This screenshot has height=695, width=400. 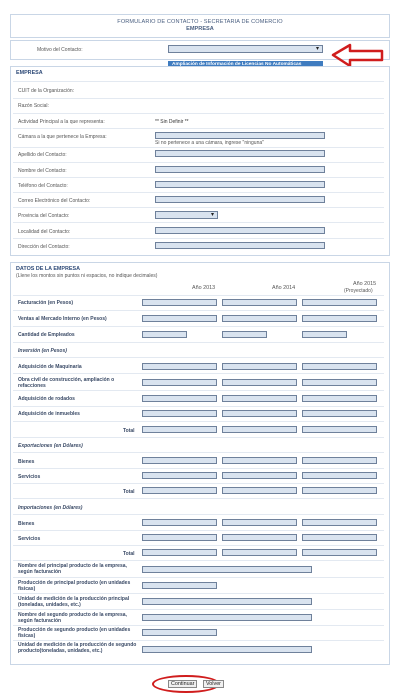 What do you see at coordinates (259, 552) in the screenshot?
I see `import-total-2014` at bounding box center [259, 552].